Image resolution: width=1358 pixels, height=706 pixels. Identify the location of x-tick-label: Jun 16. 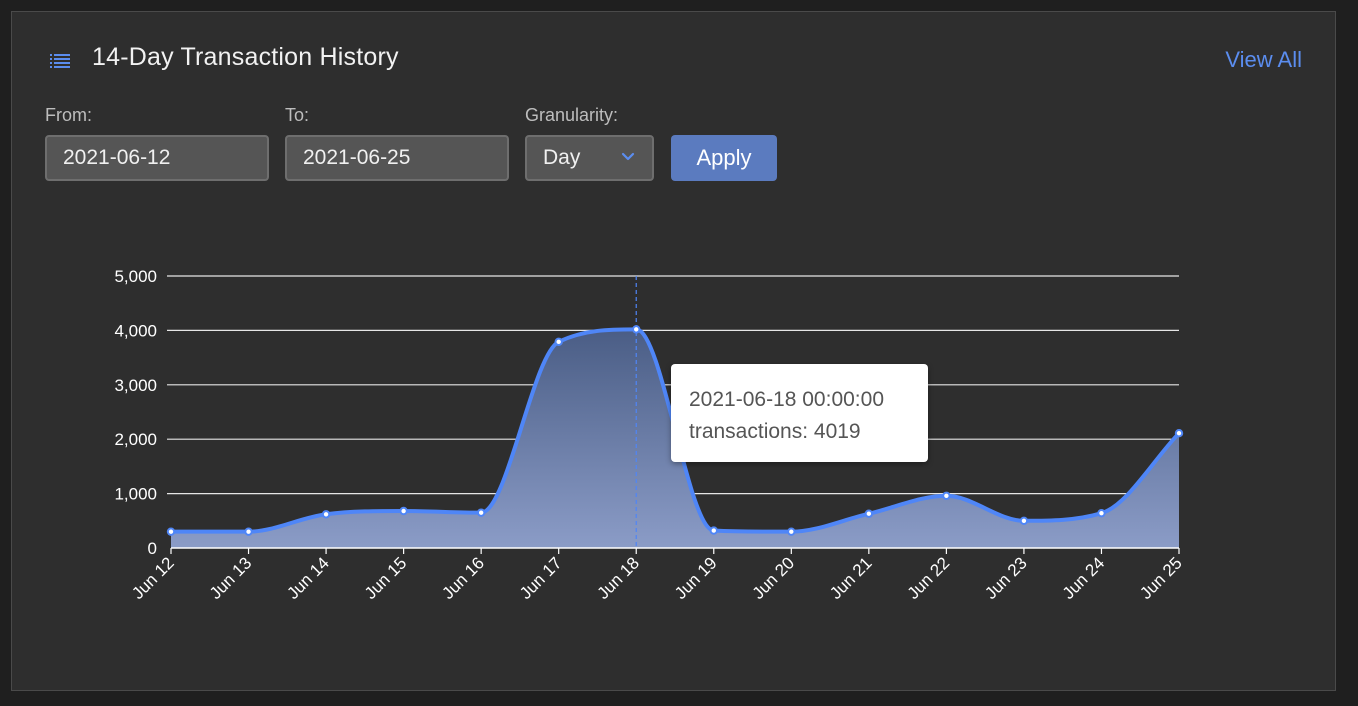
(463, 578).